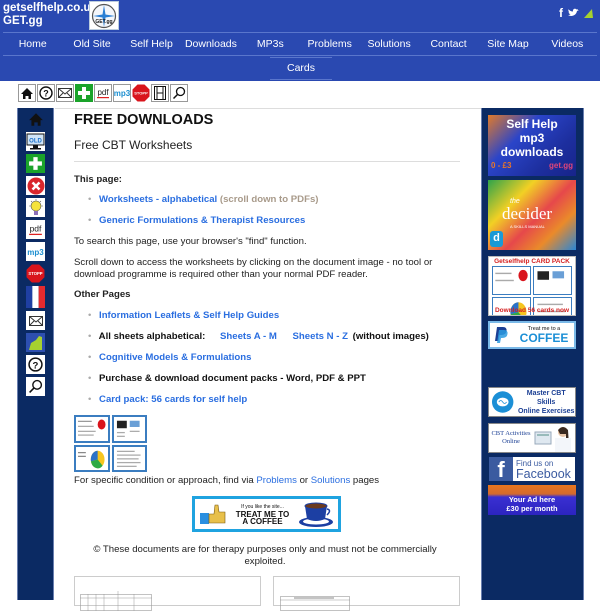 This screenshot has width=600, height=611. What do you see at coordinates (300, 55) in the screenshot?
I see `nav-divider` at bounding box center [300, 55].